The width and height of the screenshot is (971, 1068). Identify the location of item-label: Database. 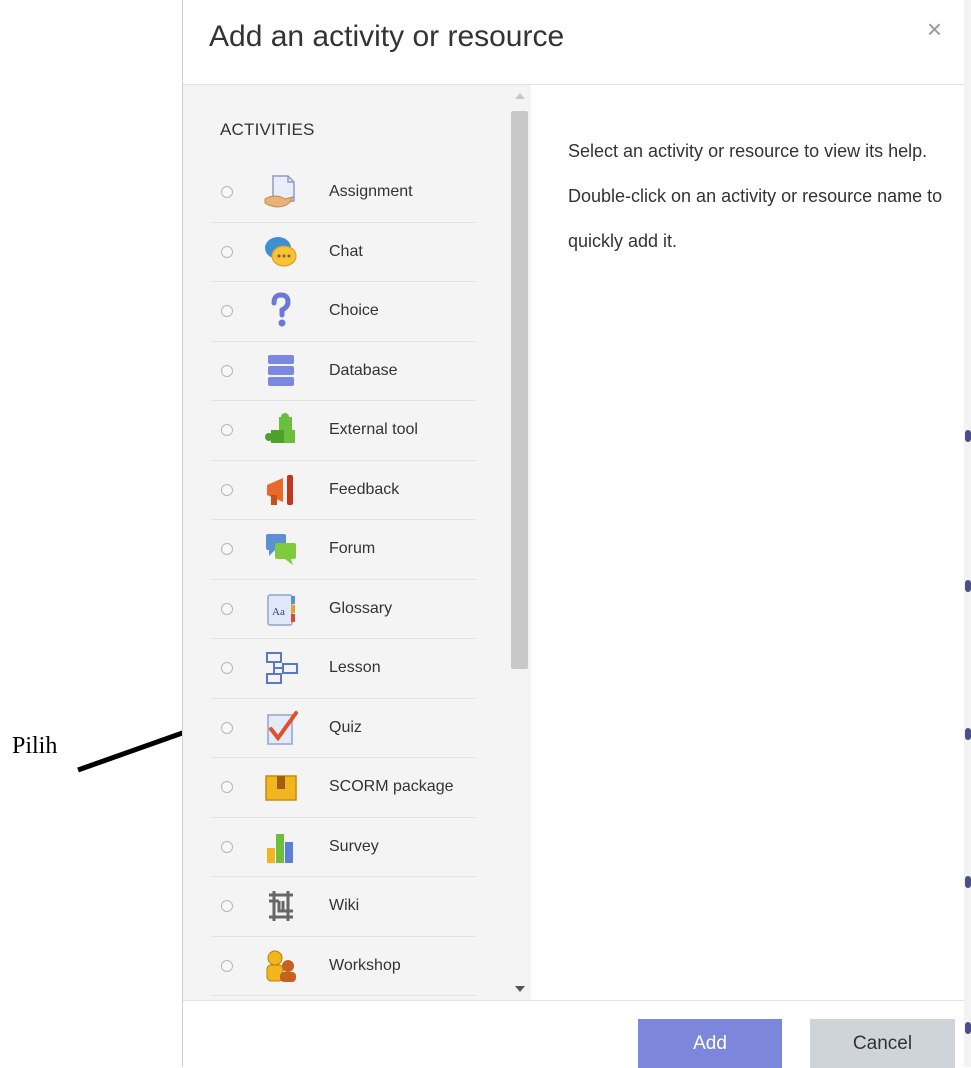
(363, 370).